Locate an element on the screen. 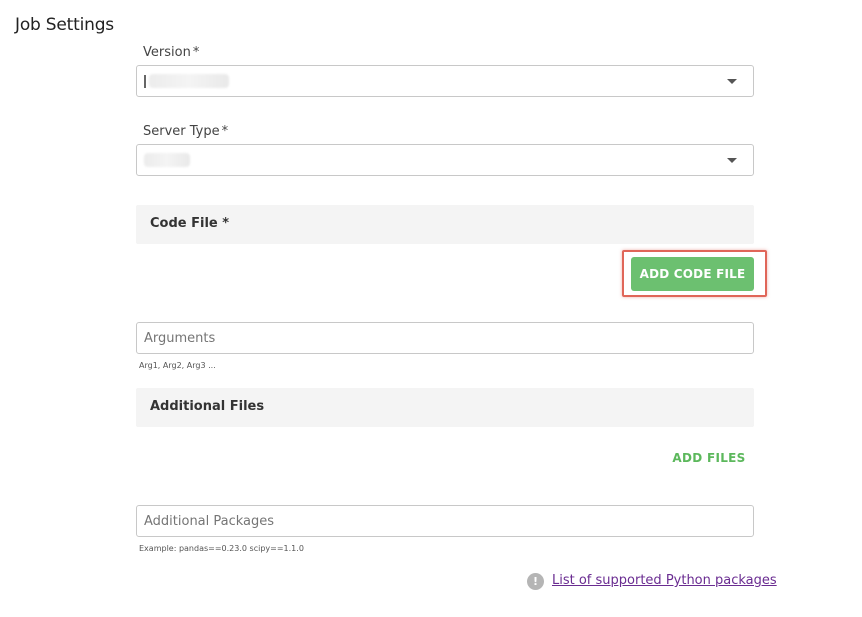 Image resolution: width=862 pixels, height=617 pixels. arguments-input is located at coordinates (445, 338).